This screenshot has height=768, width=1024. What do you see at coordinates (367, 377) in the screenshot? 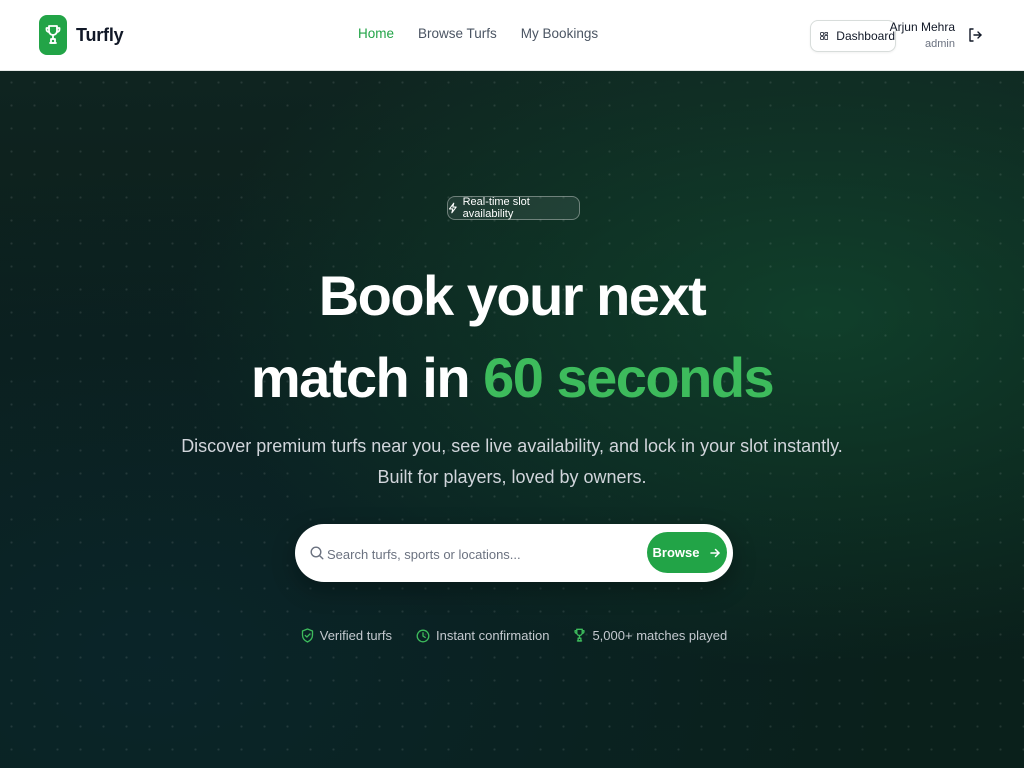
I see `headline-line-2-prefix: match in` at bounding box center [367, 377].